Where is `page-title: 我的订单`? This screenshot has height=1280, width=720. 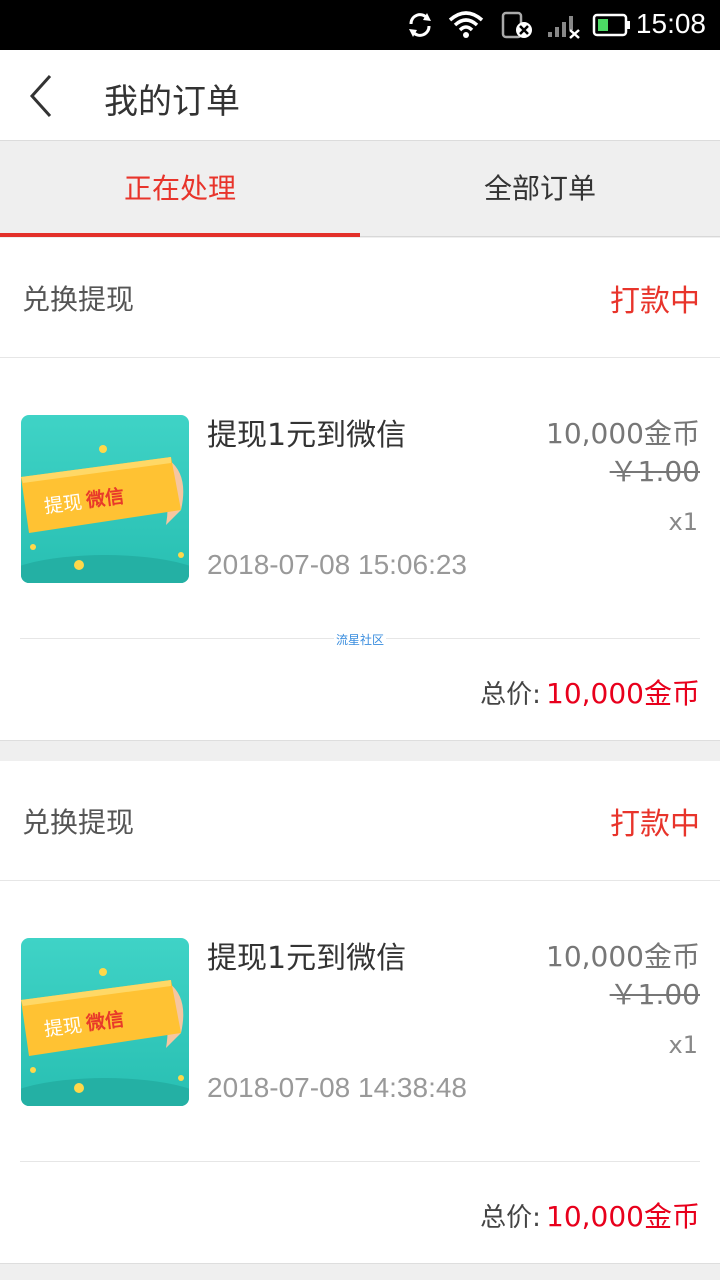 page-title: 我的订单 is located at coordinates (172, 102).